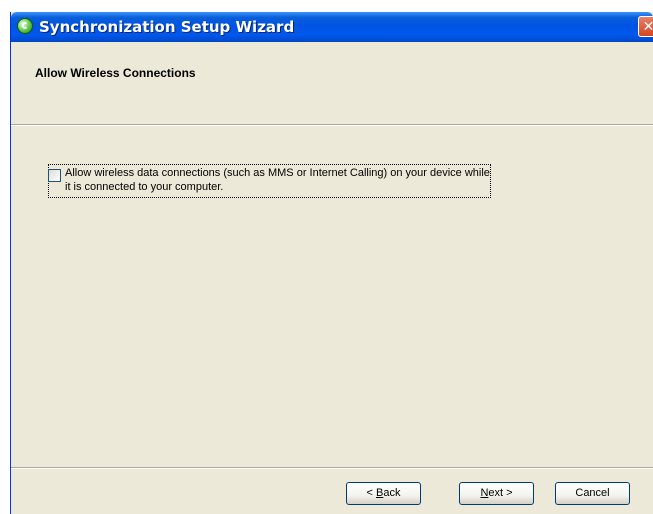  I want to click on wireless-connections-checkbox, so click(54, 175).